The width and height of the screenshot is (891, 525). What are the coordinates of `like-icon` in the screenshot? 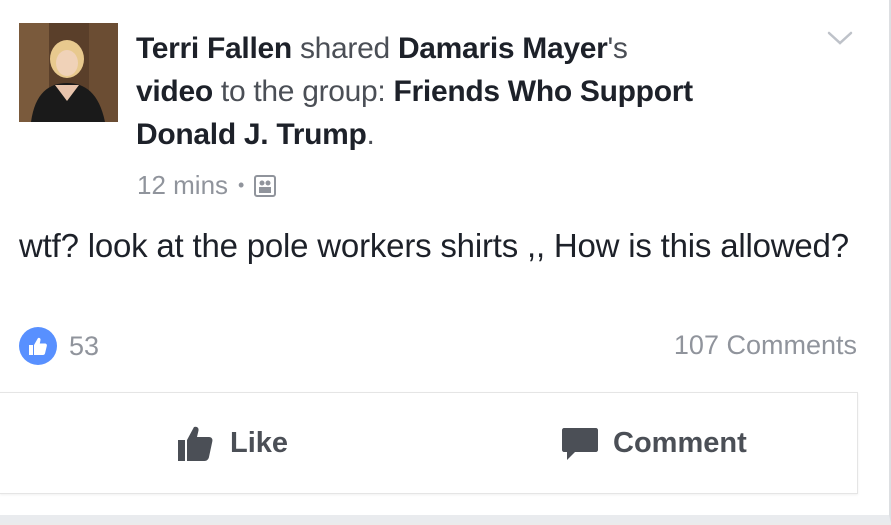 It's located at (195, 443).